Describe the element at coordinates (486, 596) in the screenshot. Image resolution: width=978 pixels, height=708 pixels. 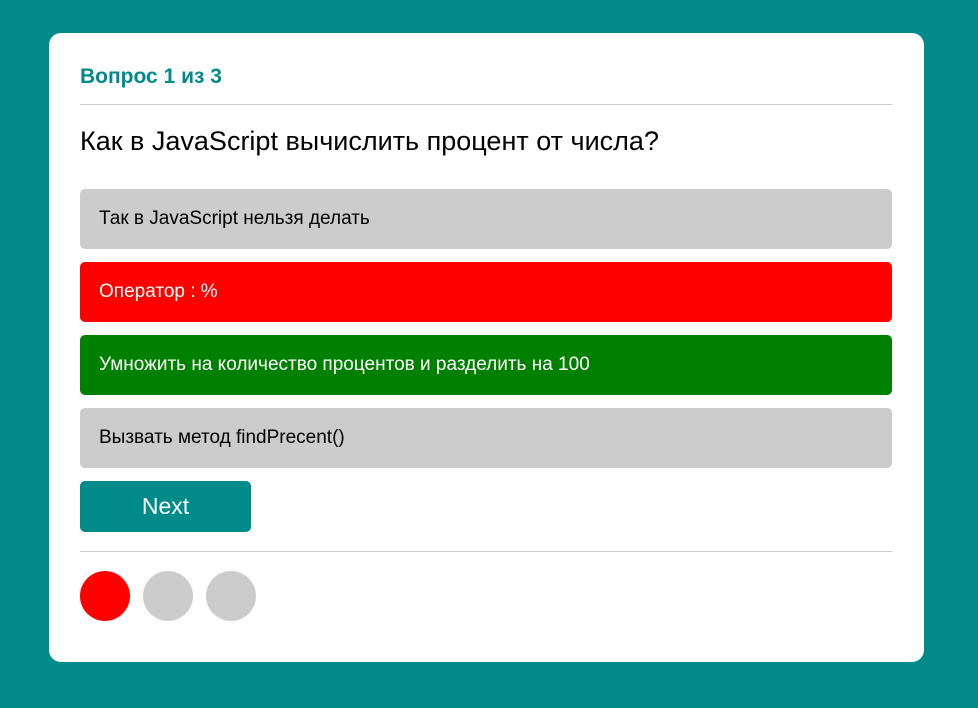
I see `progress-indicator` at that location.